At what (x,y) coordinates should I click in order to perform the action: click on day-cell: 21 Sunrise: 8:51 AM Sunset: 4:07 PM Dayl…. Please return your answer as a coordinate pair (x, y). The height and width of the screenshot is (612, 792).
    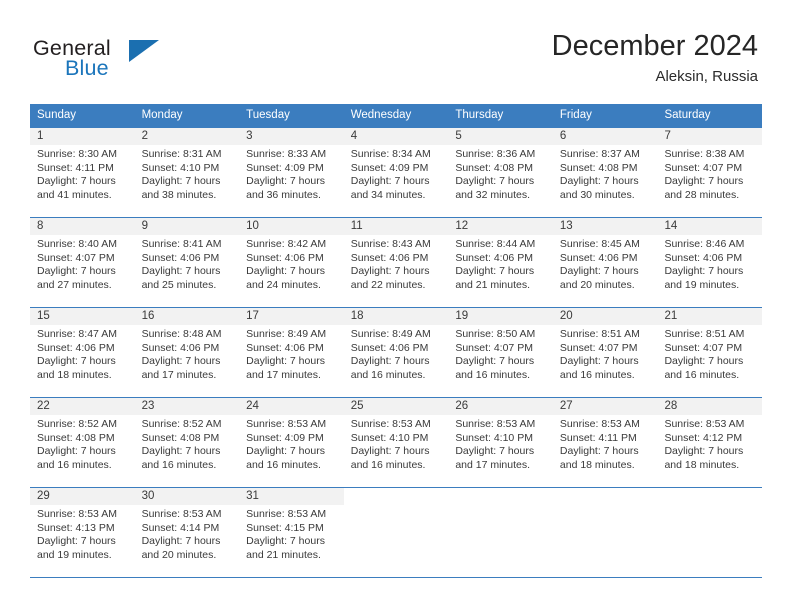
    Looking at the image, I should click on (710, 352).